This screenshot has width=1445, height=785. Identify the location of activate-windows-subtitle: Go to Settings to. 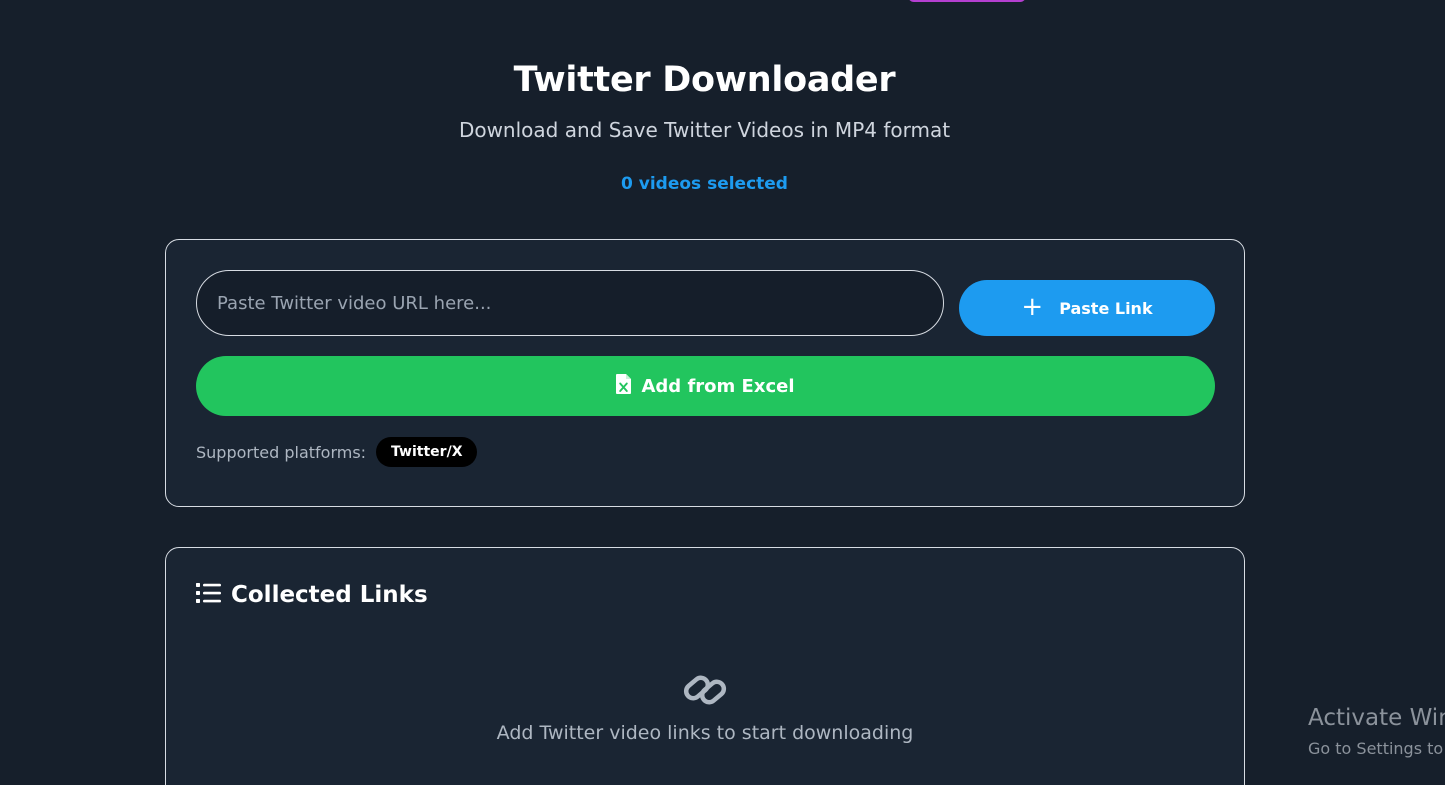
(1376, 748).